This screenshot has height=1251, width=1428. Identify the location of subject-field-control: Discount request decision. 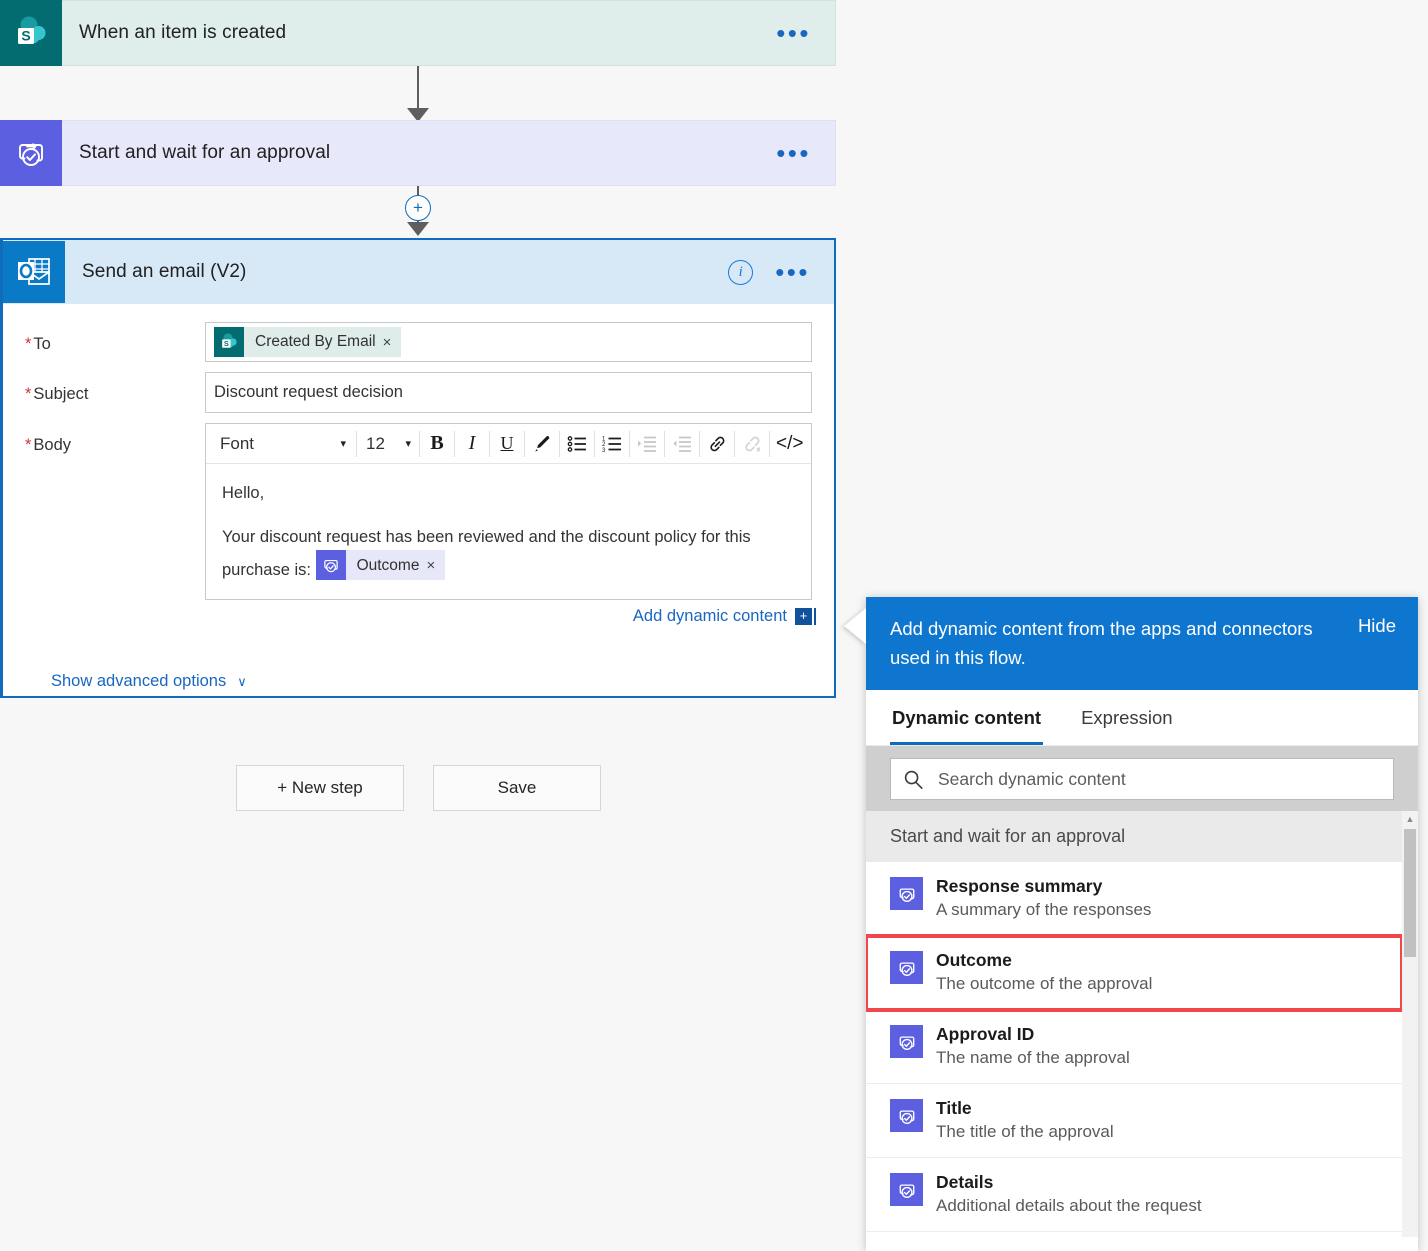
(508, 392).